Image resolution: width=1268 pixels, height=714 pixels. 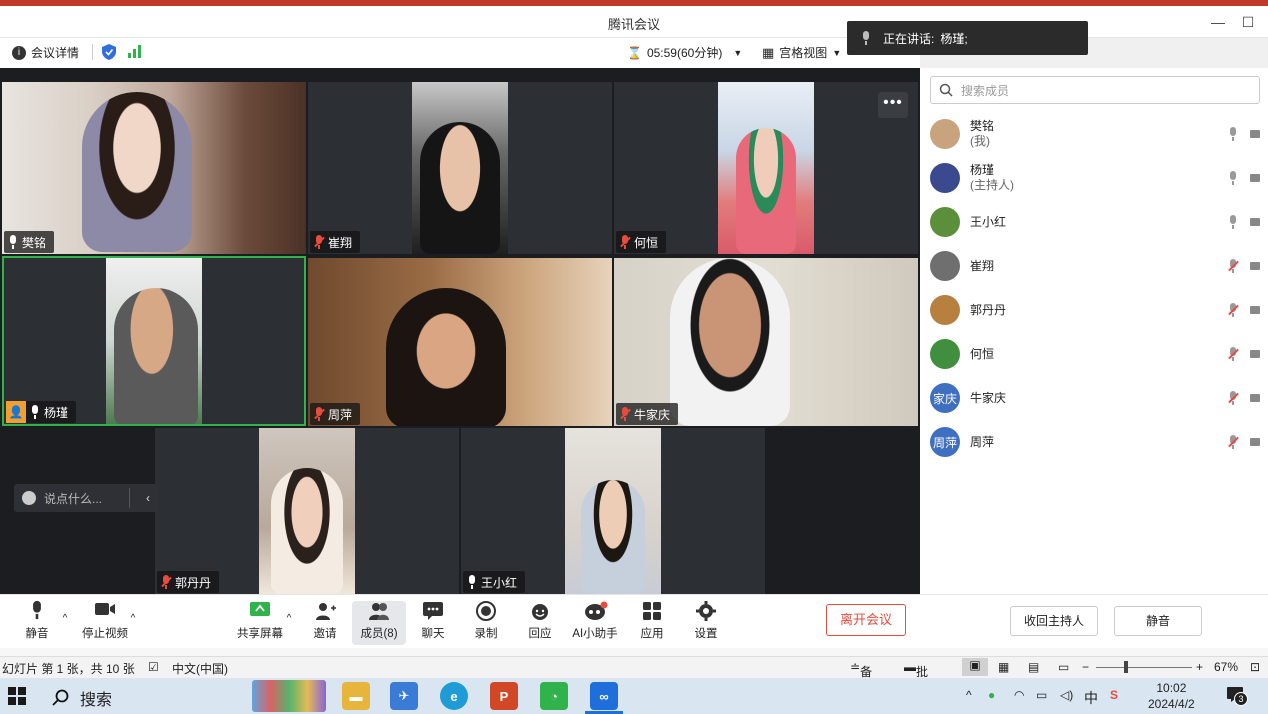 What do you see at coordinates (652, 611) in the screenshot?
I see `apps-grid-icon` at bounding box center [652, 611].